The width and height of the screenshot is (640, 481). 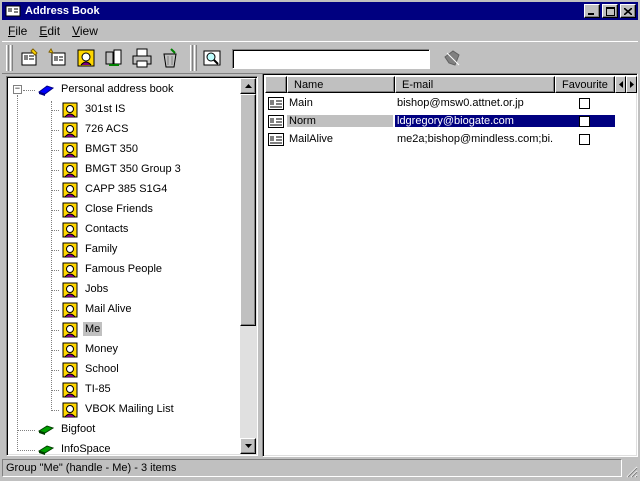 I want to click on arrow-left-icon, so click(x=620, y=84).